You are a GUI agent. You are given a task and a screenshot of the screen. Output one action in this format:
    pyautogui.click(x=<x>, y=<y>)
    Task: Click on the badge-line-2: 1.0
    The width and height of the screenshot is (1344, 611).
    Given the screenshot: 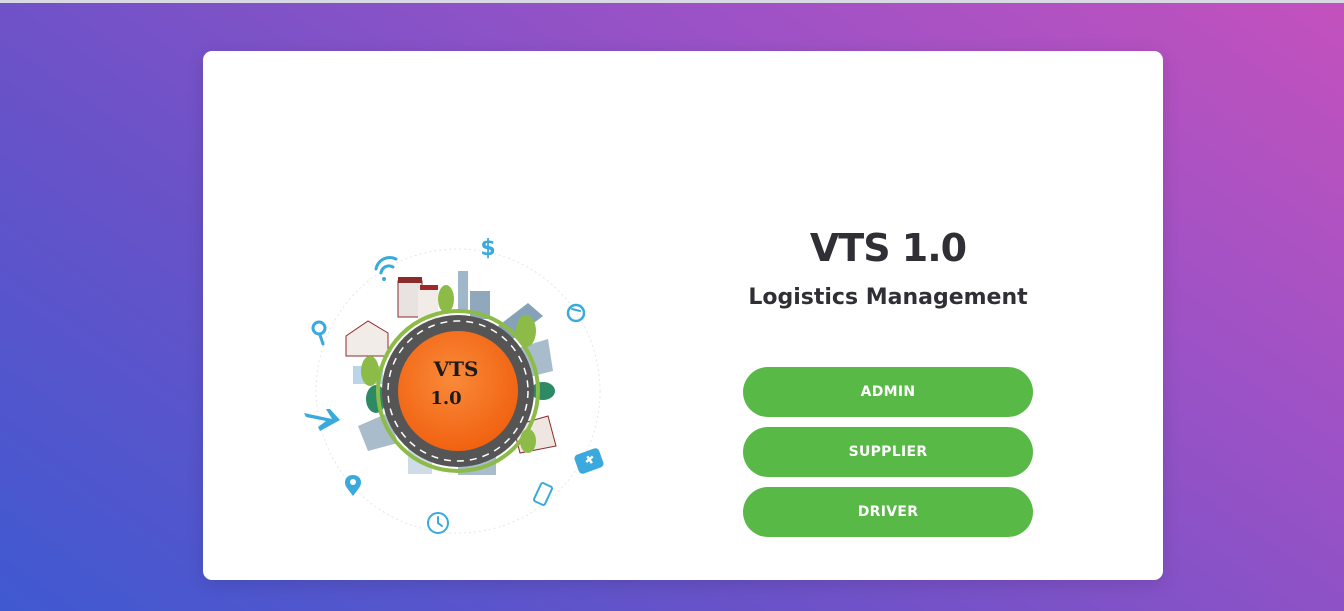 What is the action you would take?
    pyautogui.click(x=445, y=398)
    